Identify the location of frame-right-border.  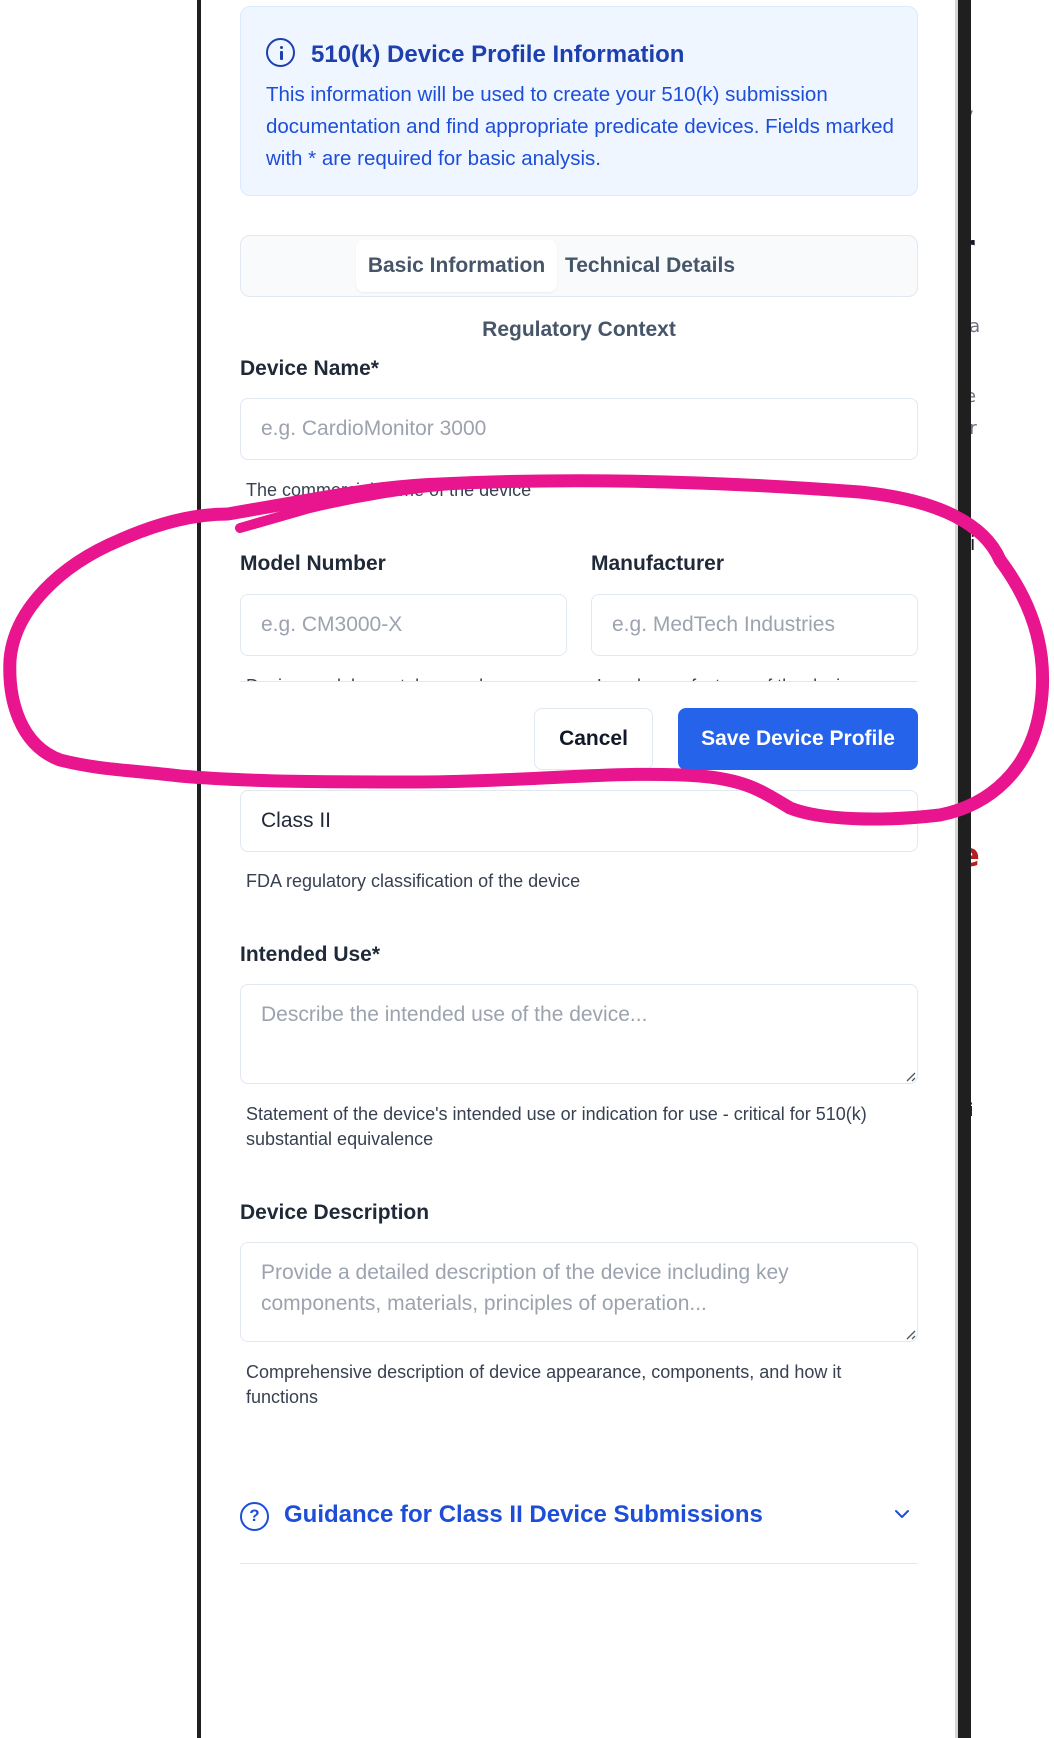
(964, 869).